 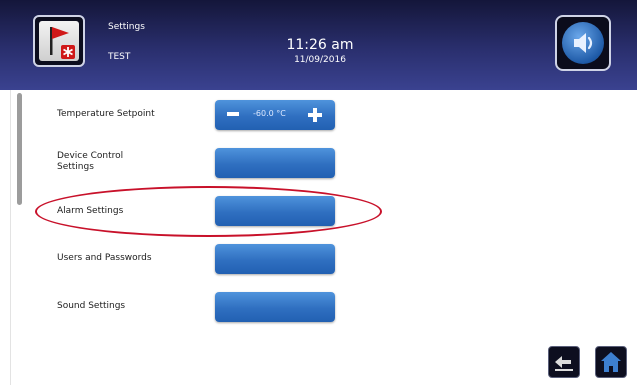 What do you see at coordinates (62, 43) in the screenshot?
I see `flag-alarm-icon` at bounding box center [62, 43].